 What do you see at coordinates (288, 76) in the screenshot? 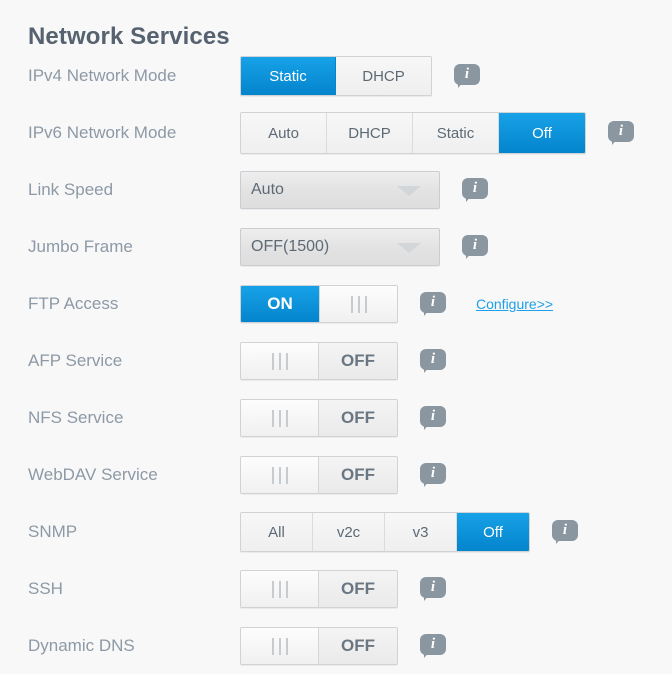
I see `segment-option-ipv4-network-mode-0: Static` at bounding box center [288, 76].